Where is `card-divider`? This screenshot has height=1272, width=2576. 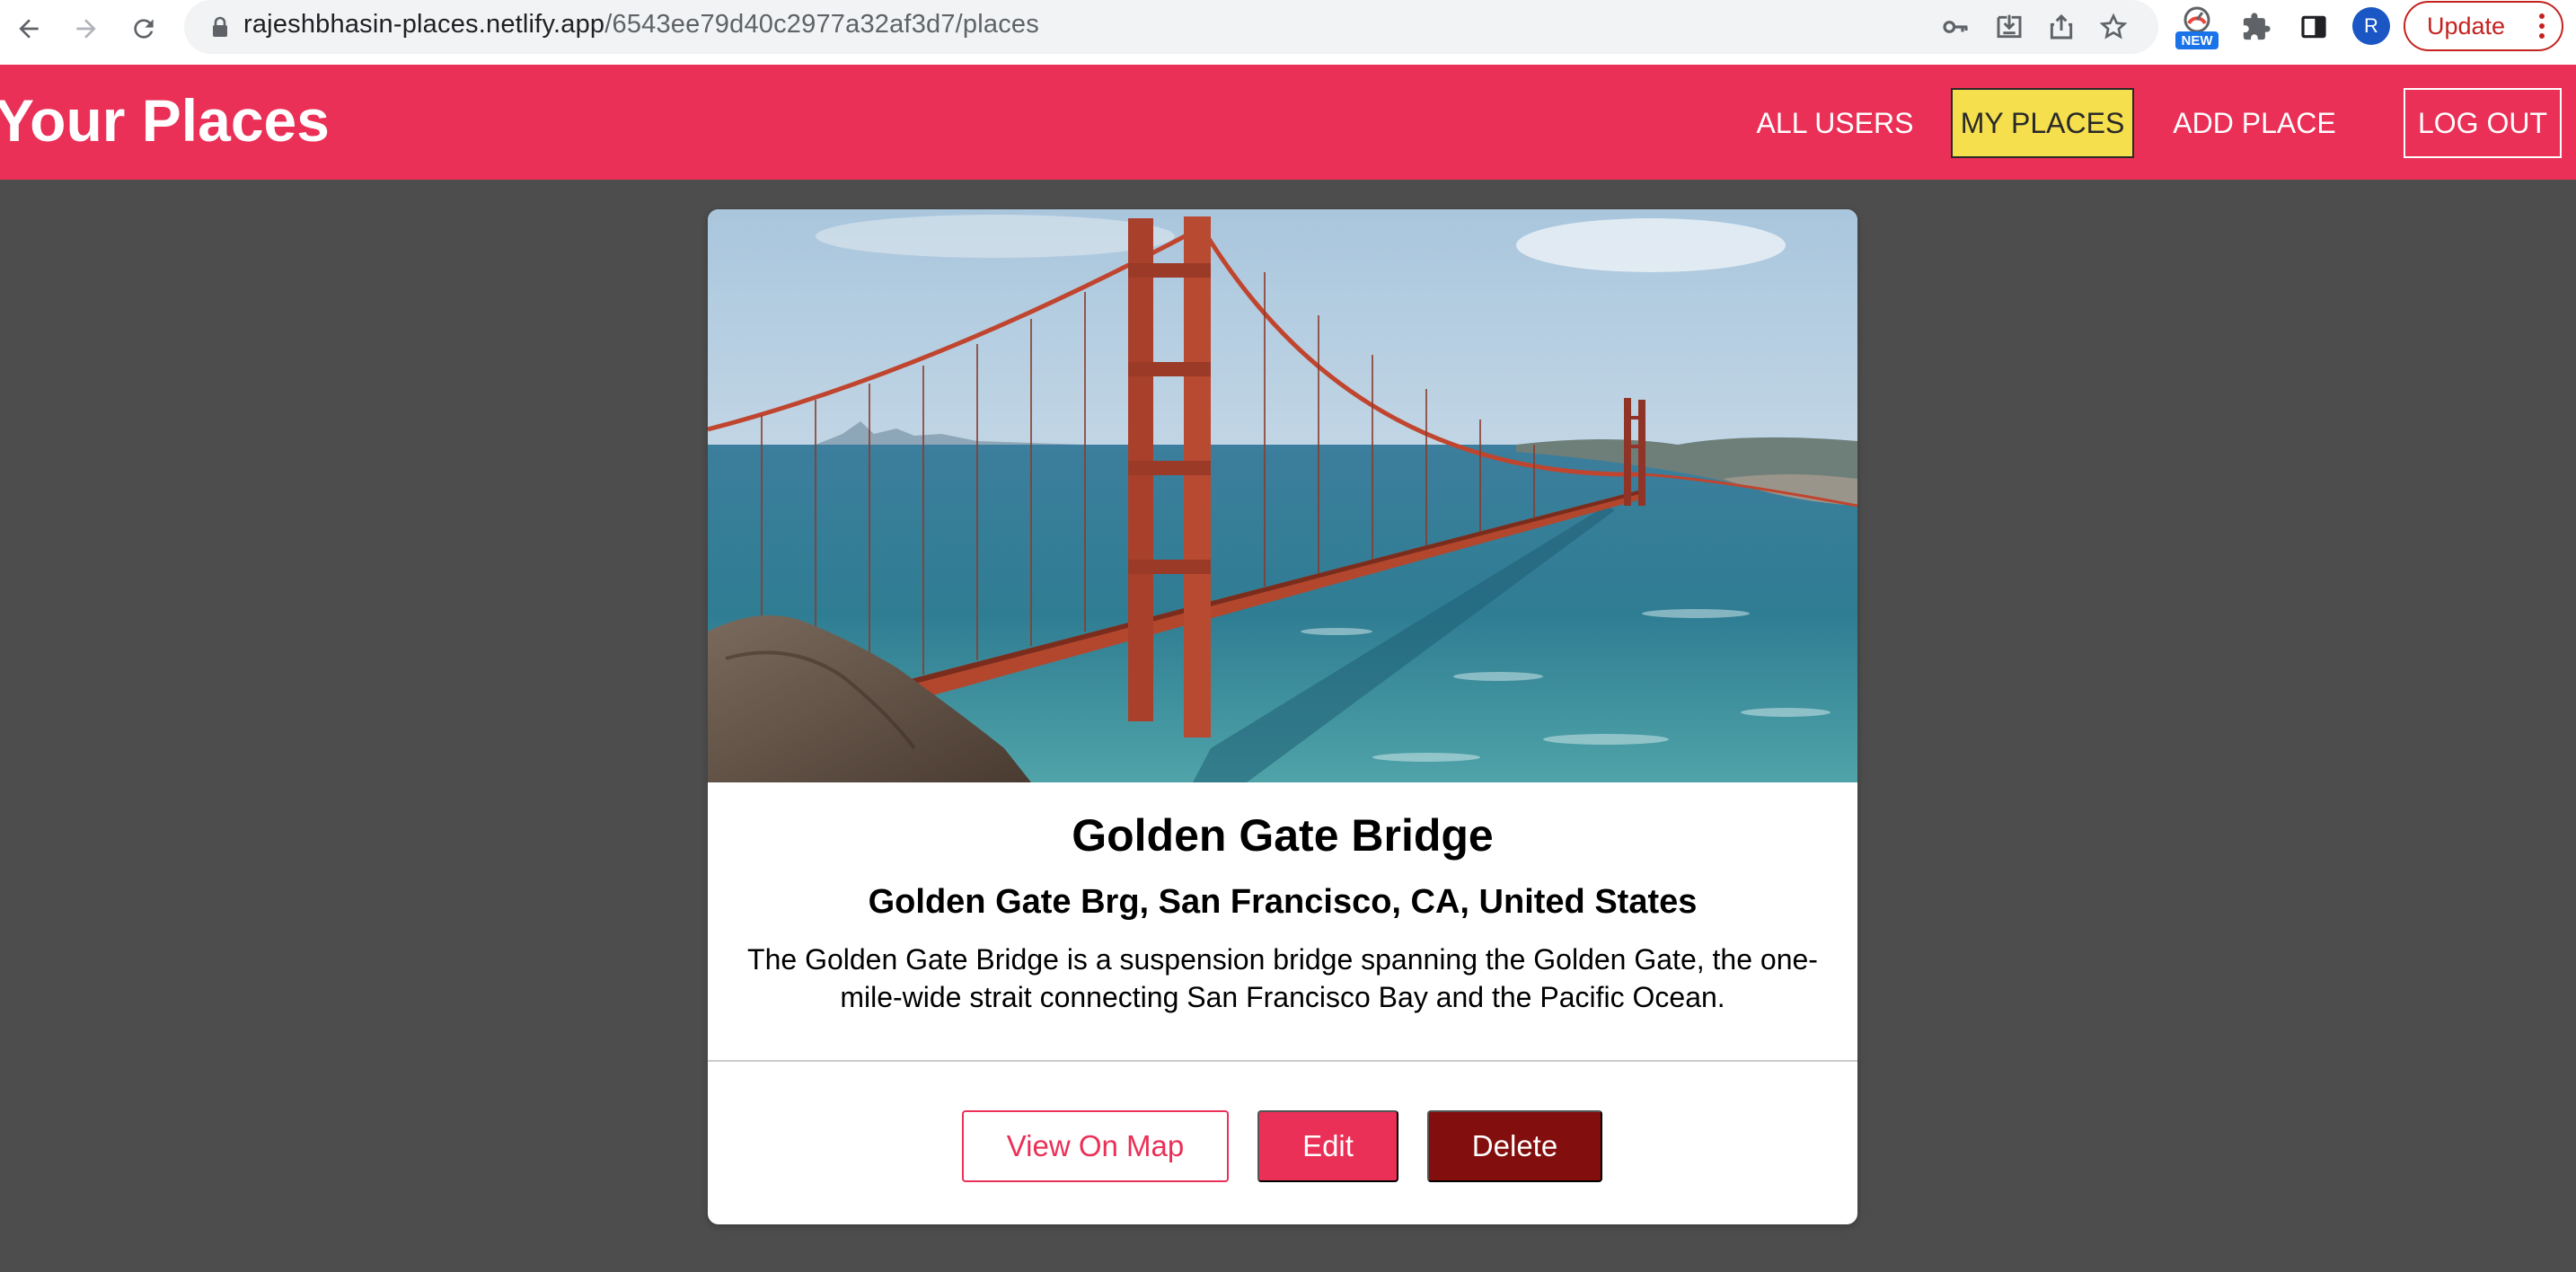 card-divider is located at coordinates (1282, 1061).